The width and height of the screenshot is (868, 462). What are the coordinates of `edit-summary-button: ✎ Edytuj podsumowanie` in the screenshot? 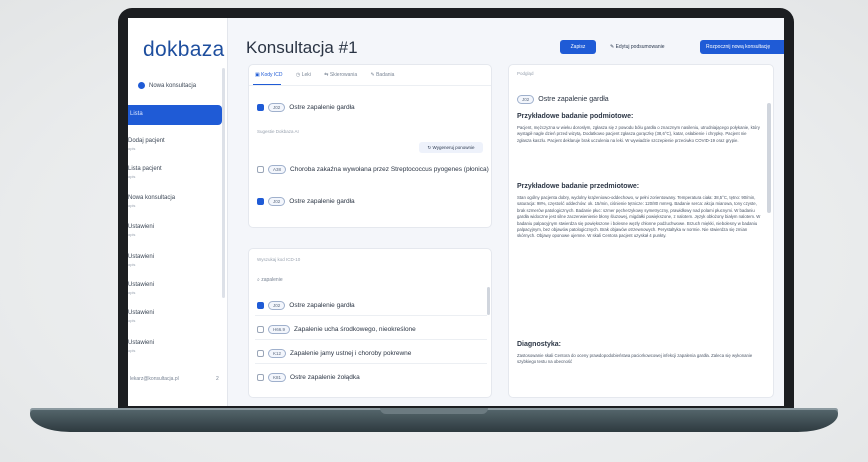 It's located at (651, 47).